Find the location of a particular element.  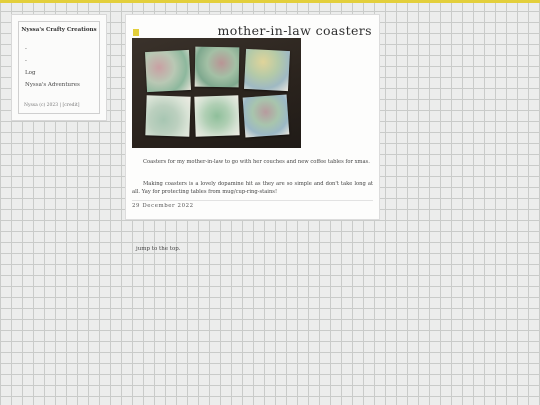

sidebar-nav-item-adventures: Nyssa's Adventures is located at coordinates (52, 85).